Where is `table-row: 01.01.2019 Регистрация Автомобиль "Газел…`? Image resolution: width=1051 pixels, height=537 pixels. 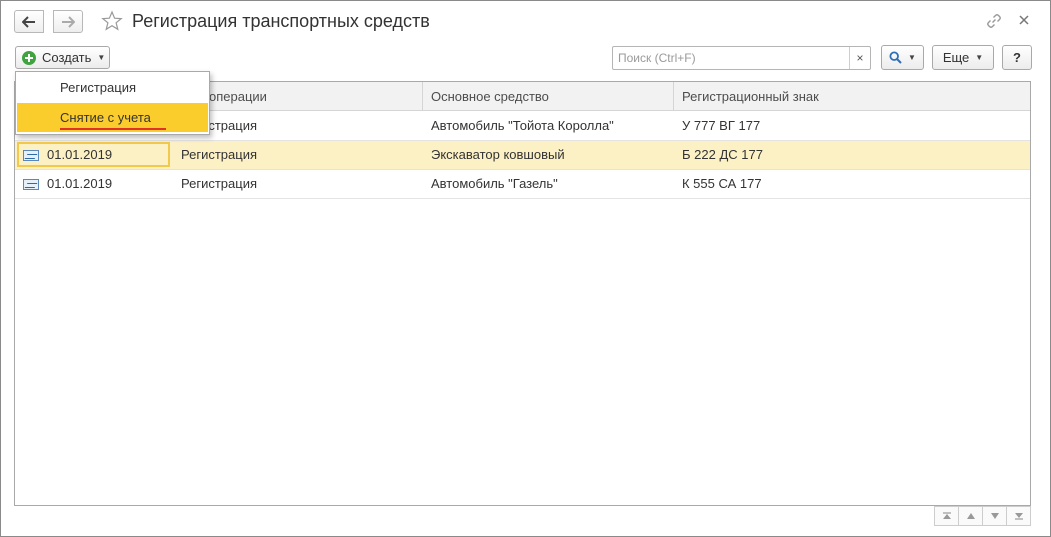
table-row: 01.01.2019 Регистрация Автомобиль "Газел… is located at coordinates (522, 184).